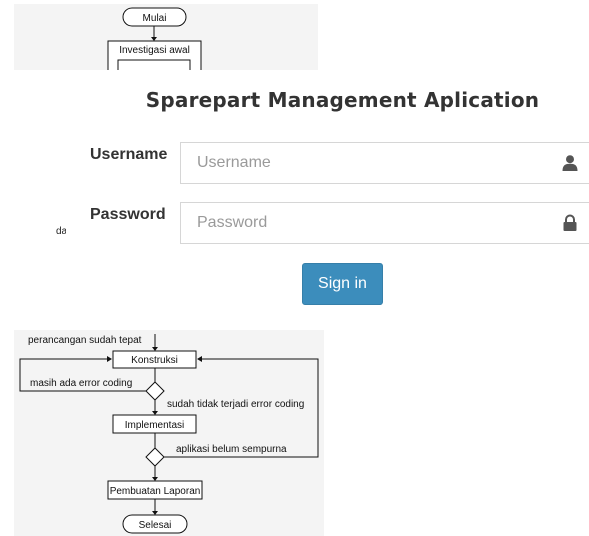 This screenshot has height=536, width=589. I want to click on sign-in-button: Sign in, so click(342, 284).